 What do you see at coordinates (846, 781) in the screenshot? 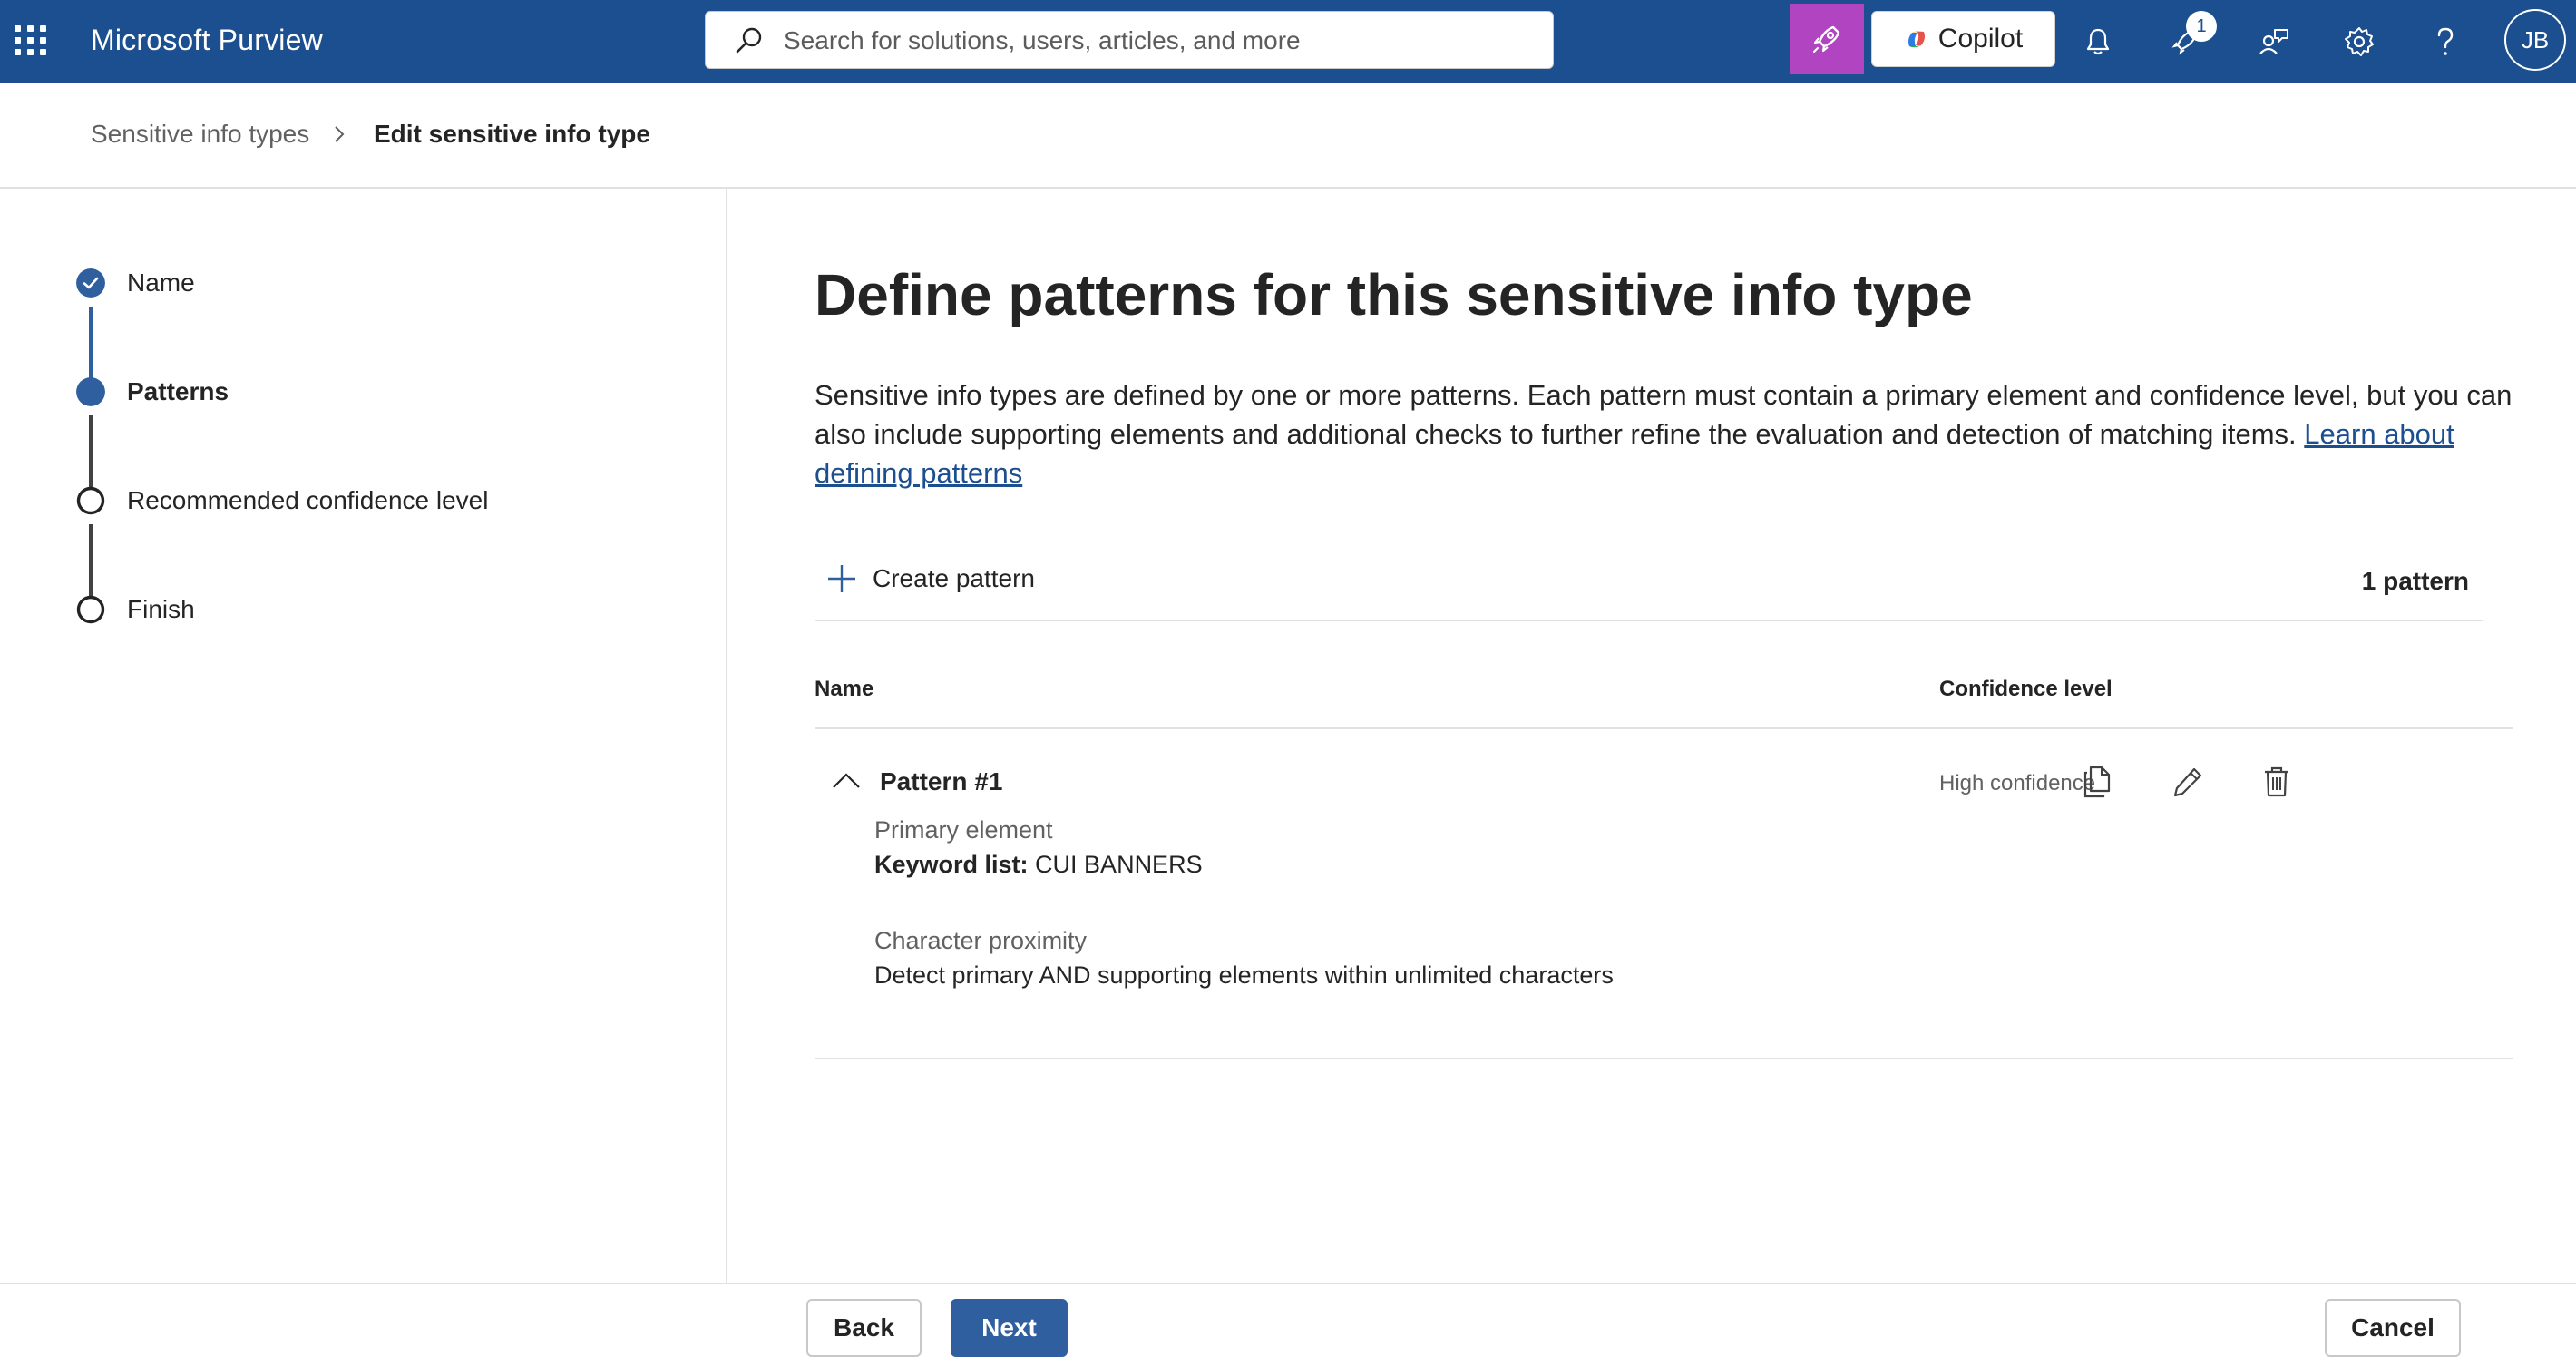
I see `chevron-up-icon` at bounding box center [846, 781].